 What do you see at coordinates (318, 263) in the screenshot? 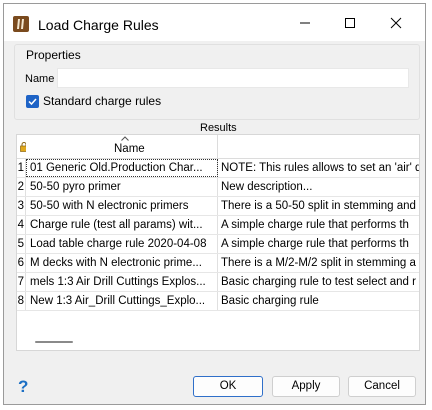
I see `rule-description-cell: There is a M/2-M/2 split in stemming a` at bounding box center [318, 263].